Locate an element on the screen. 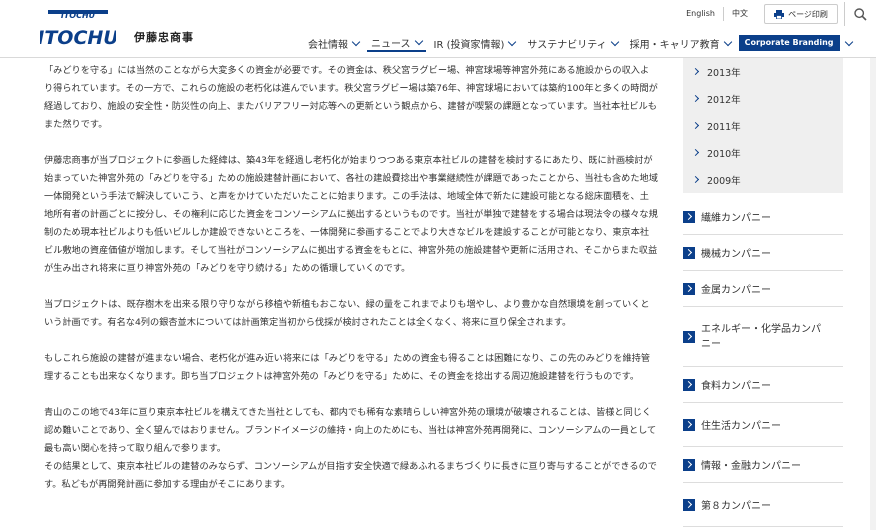 This screenshot has width=876, height=530. lang-english-link: English is located at coordinates (700, 14).